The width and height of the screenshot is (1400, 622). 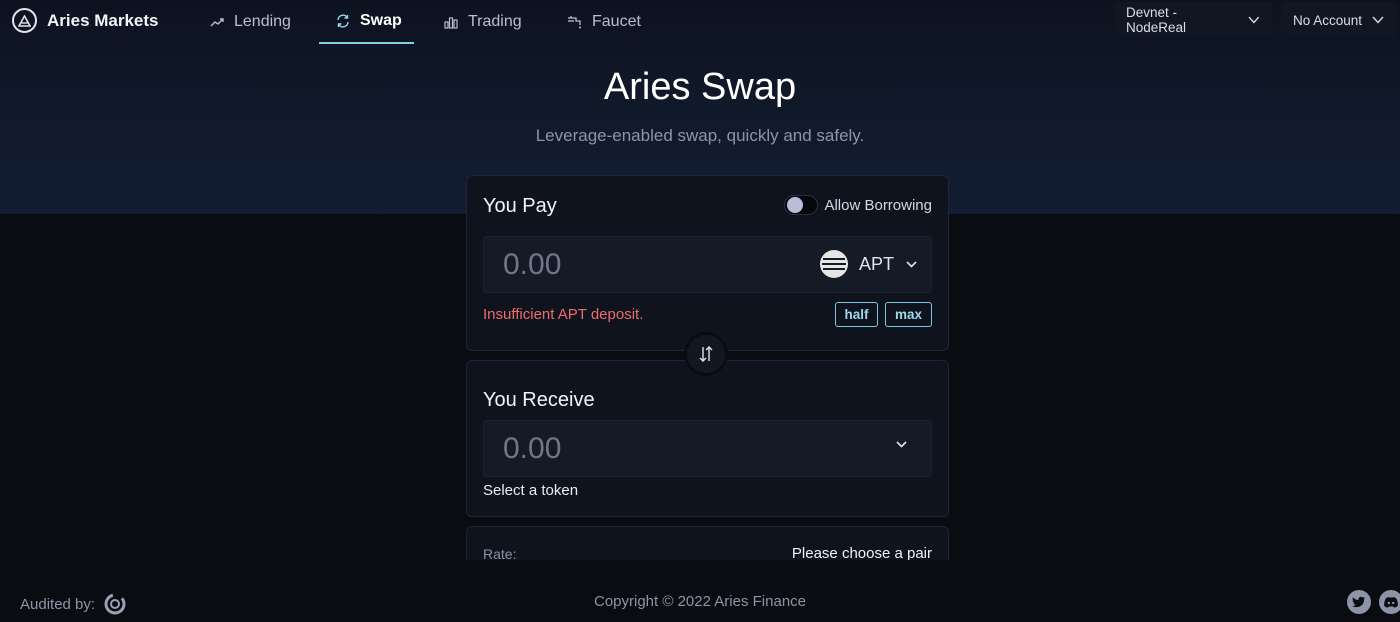 I want to click on brand-name: Aries Markets, so click(x=103, y=20).